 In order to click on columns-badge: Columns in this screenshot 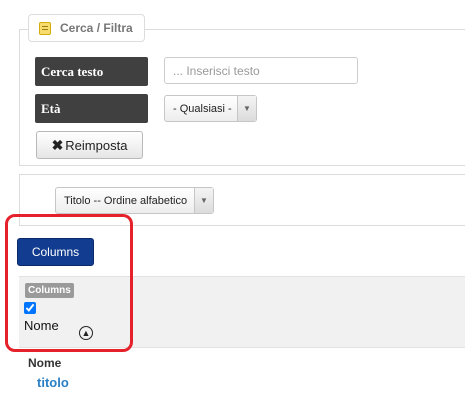, I will do `click(49, 290)`.